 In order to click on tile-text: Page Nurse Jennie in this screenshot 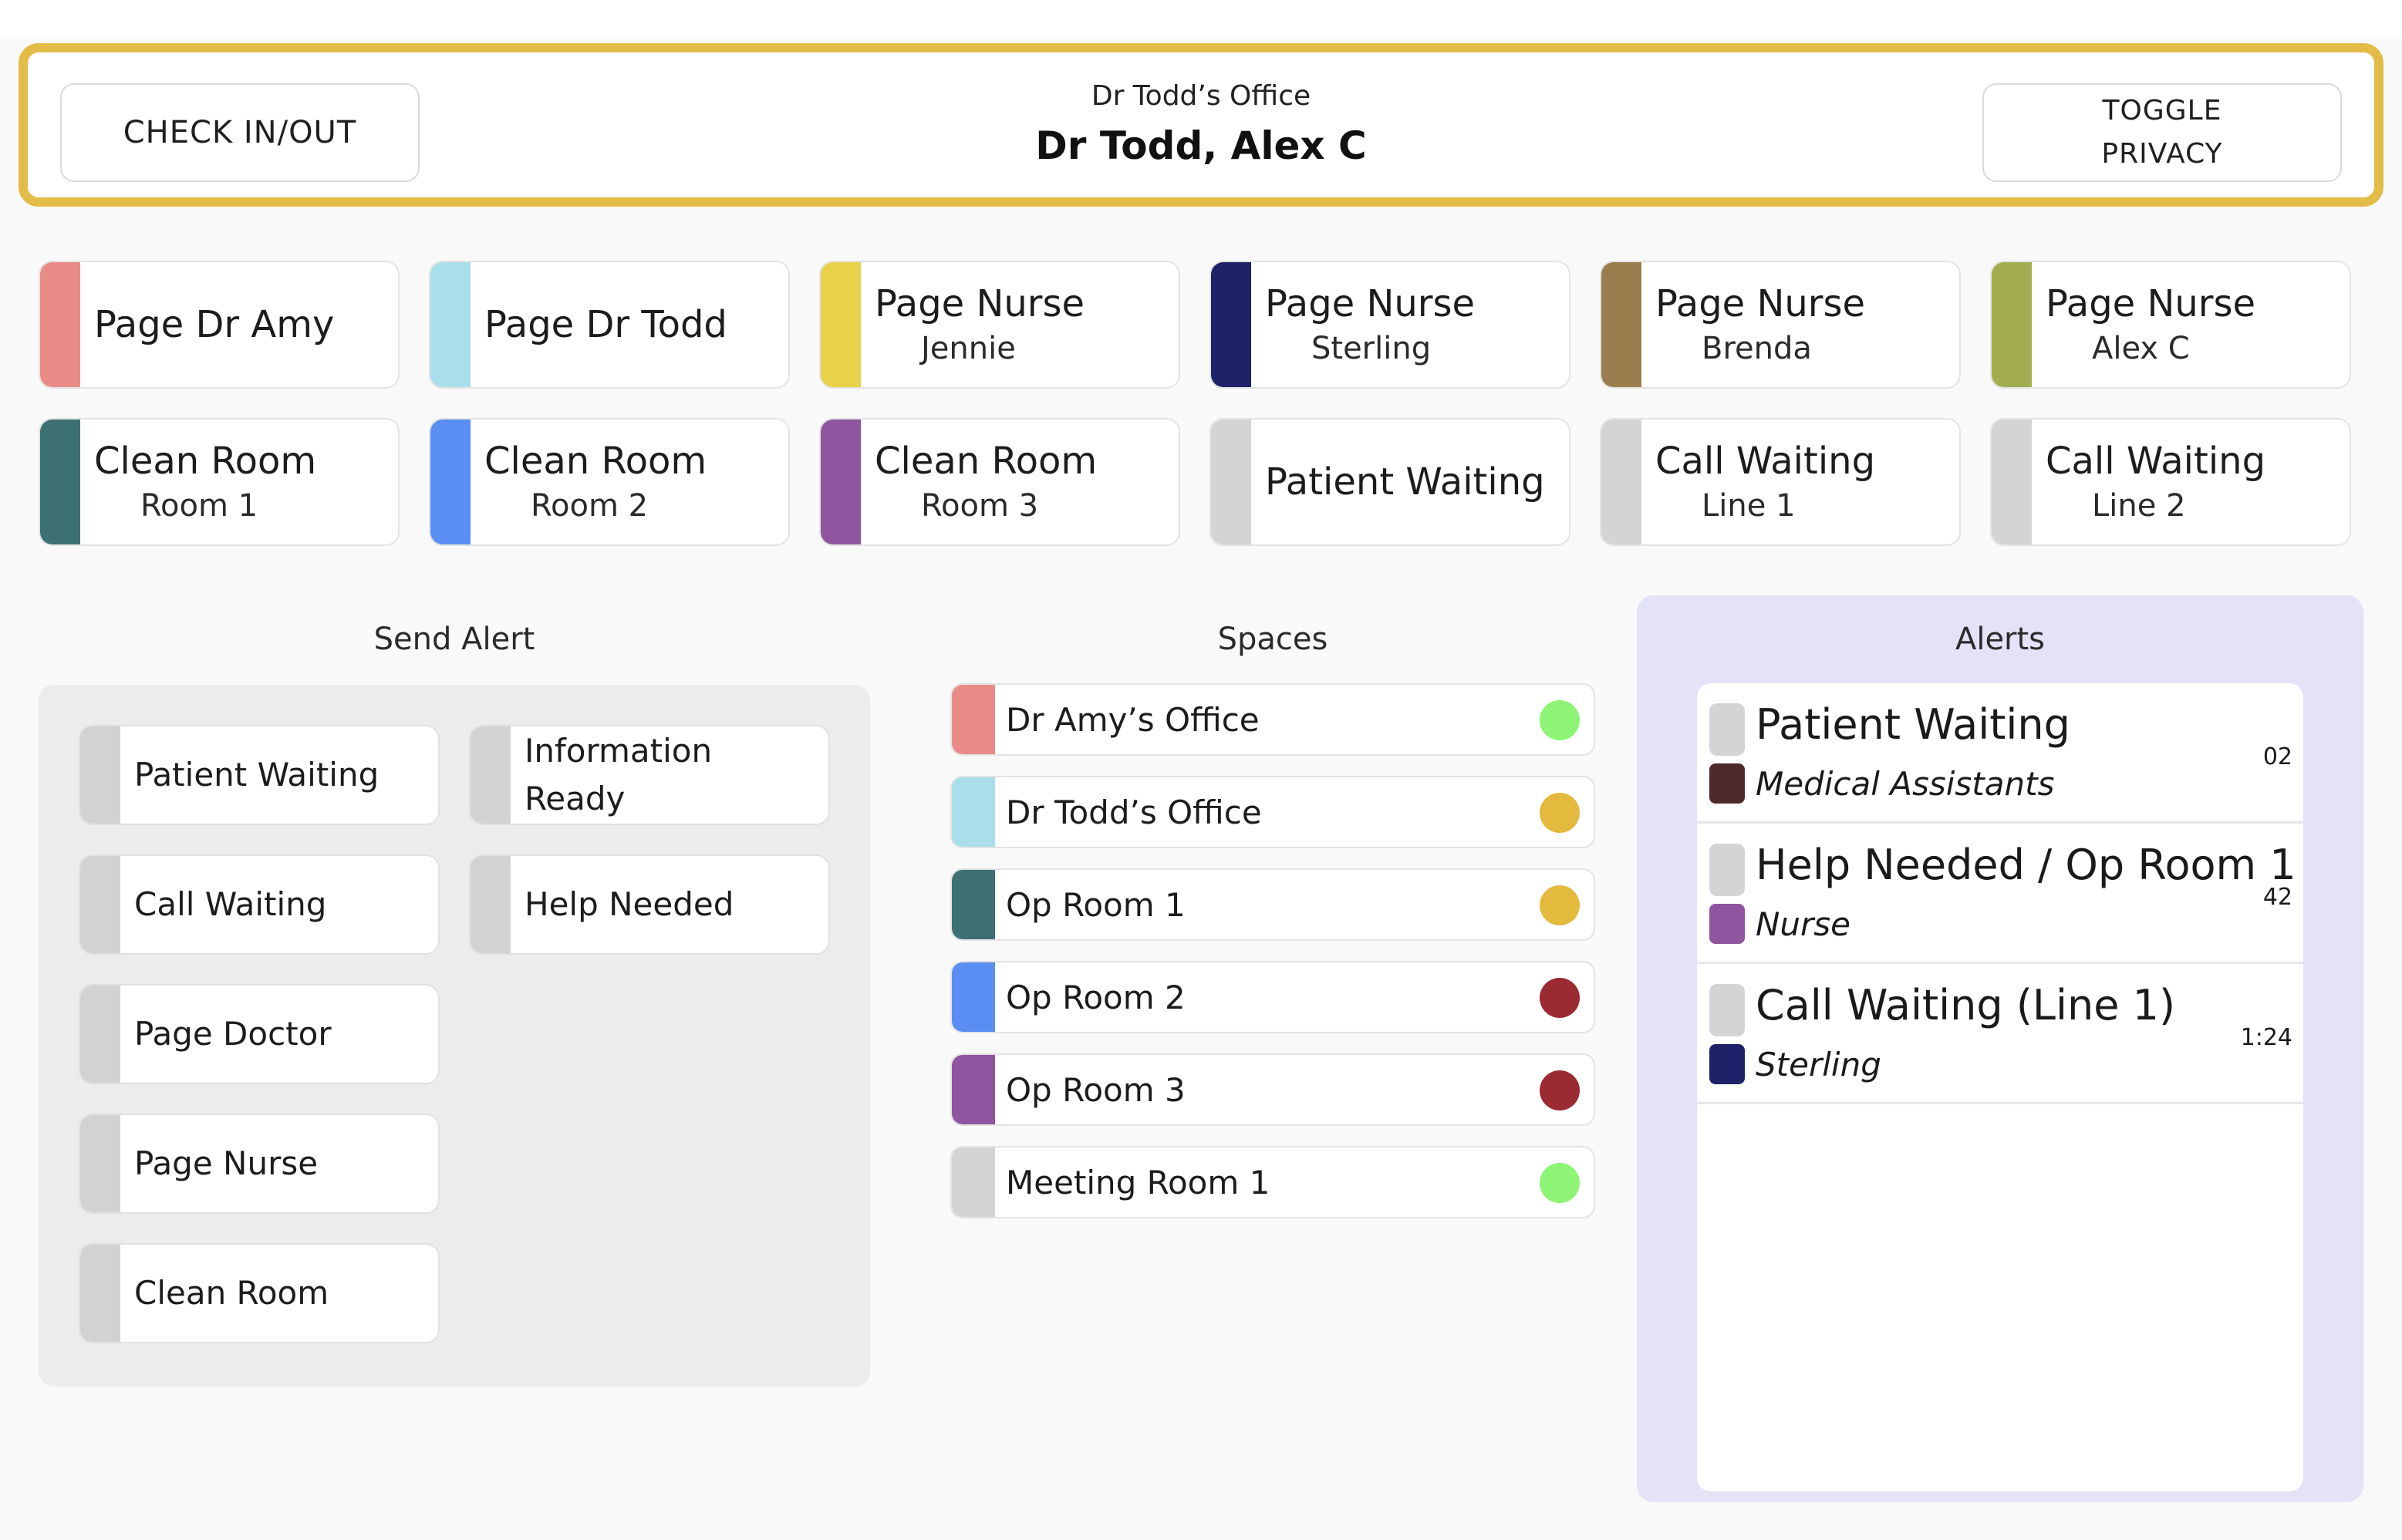, I will do `click(1020, 324)`.